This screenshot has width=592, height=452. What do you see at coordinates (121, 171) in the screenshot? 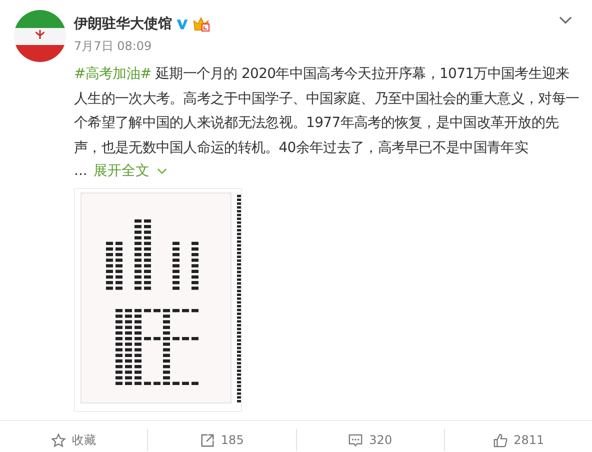
I see `expand-link: 展开全文` at bounding box center [121, 171].